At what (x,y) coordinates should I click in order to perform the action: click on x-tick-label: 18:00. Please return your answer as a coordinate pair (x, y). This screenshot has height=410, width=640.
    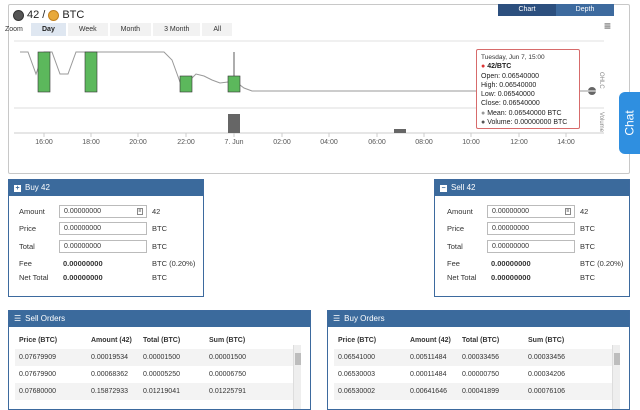
    Looking at the image, I should click on (91, 142).